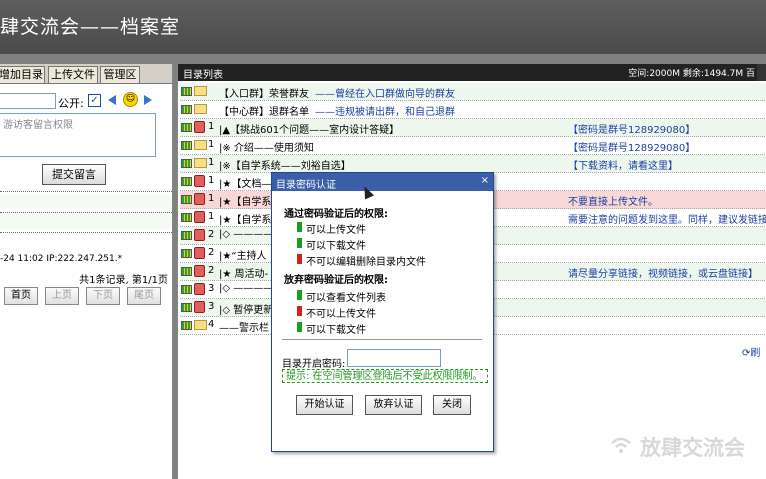 The width and height of the screenshot is (766, 479). I want to click on cancel-auth-button: 放弃认证, so click(393, 405).